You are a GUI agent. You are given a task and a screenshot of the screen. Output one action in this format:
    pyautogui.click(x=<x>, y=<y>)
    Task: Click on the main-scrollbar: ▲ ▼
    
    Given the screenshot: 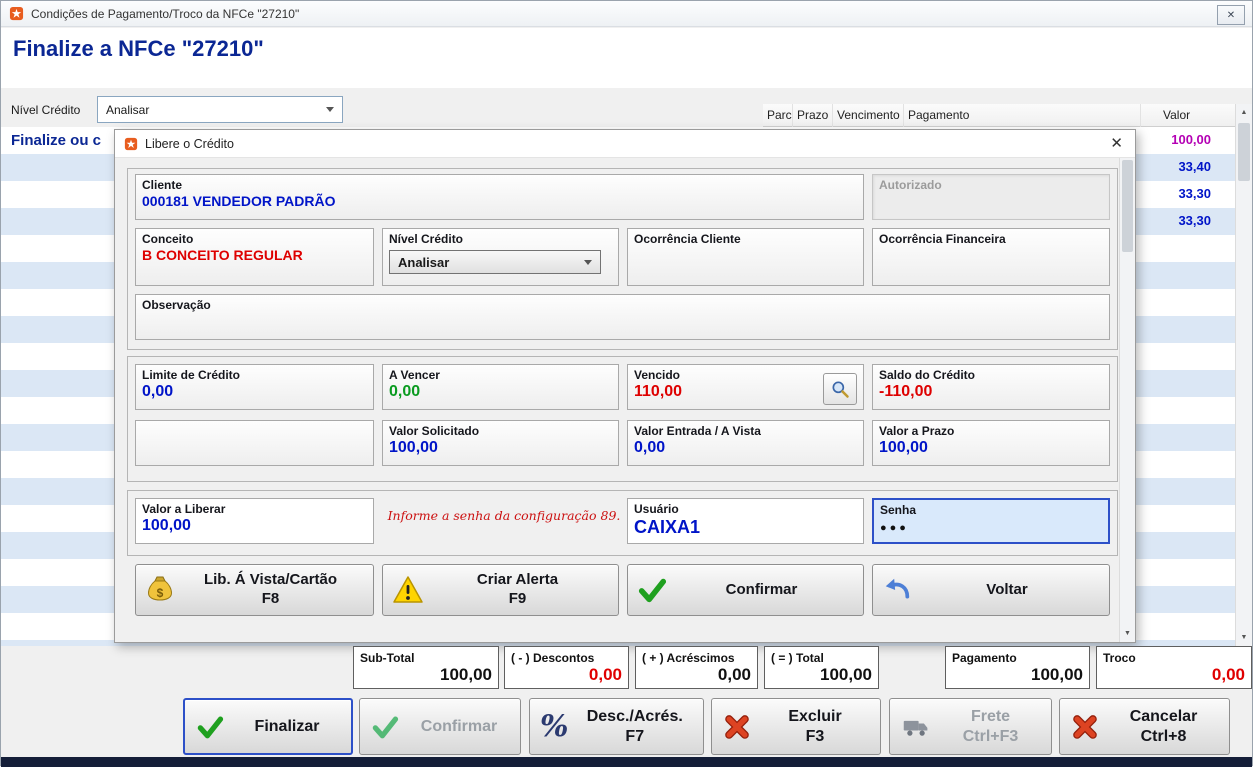 What is the action you would take?
    pyautogui.click(x=1243, y=375)
    